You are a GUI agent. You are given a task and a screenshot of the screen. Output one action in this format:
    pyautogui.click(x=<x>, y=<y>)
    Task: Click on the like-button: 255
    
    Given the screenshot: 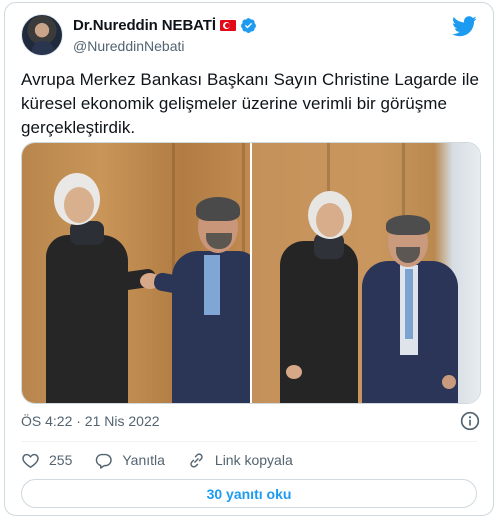 What is the action you would take?
    pyautogui.click(x=46, y=460)
    